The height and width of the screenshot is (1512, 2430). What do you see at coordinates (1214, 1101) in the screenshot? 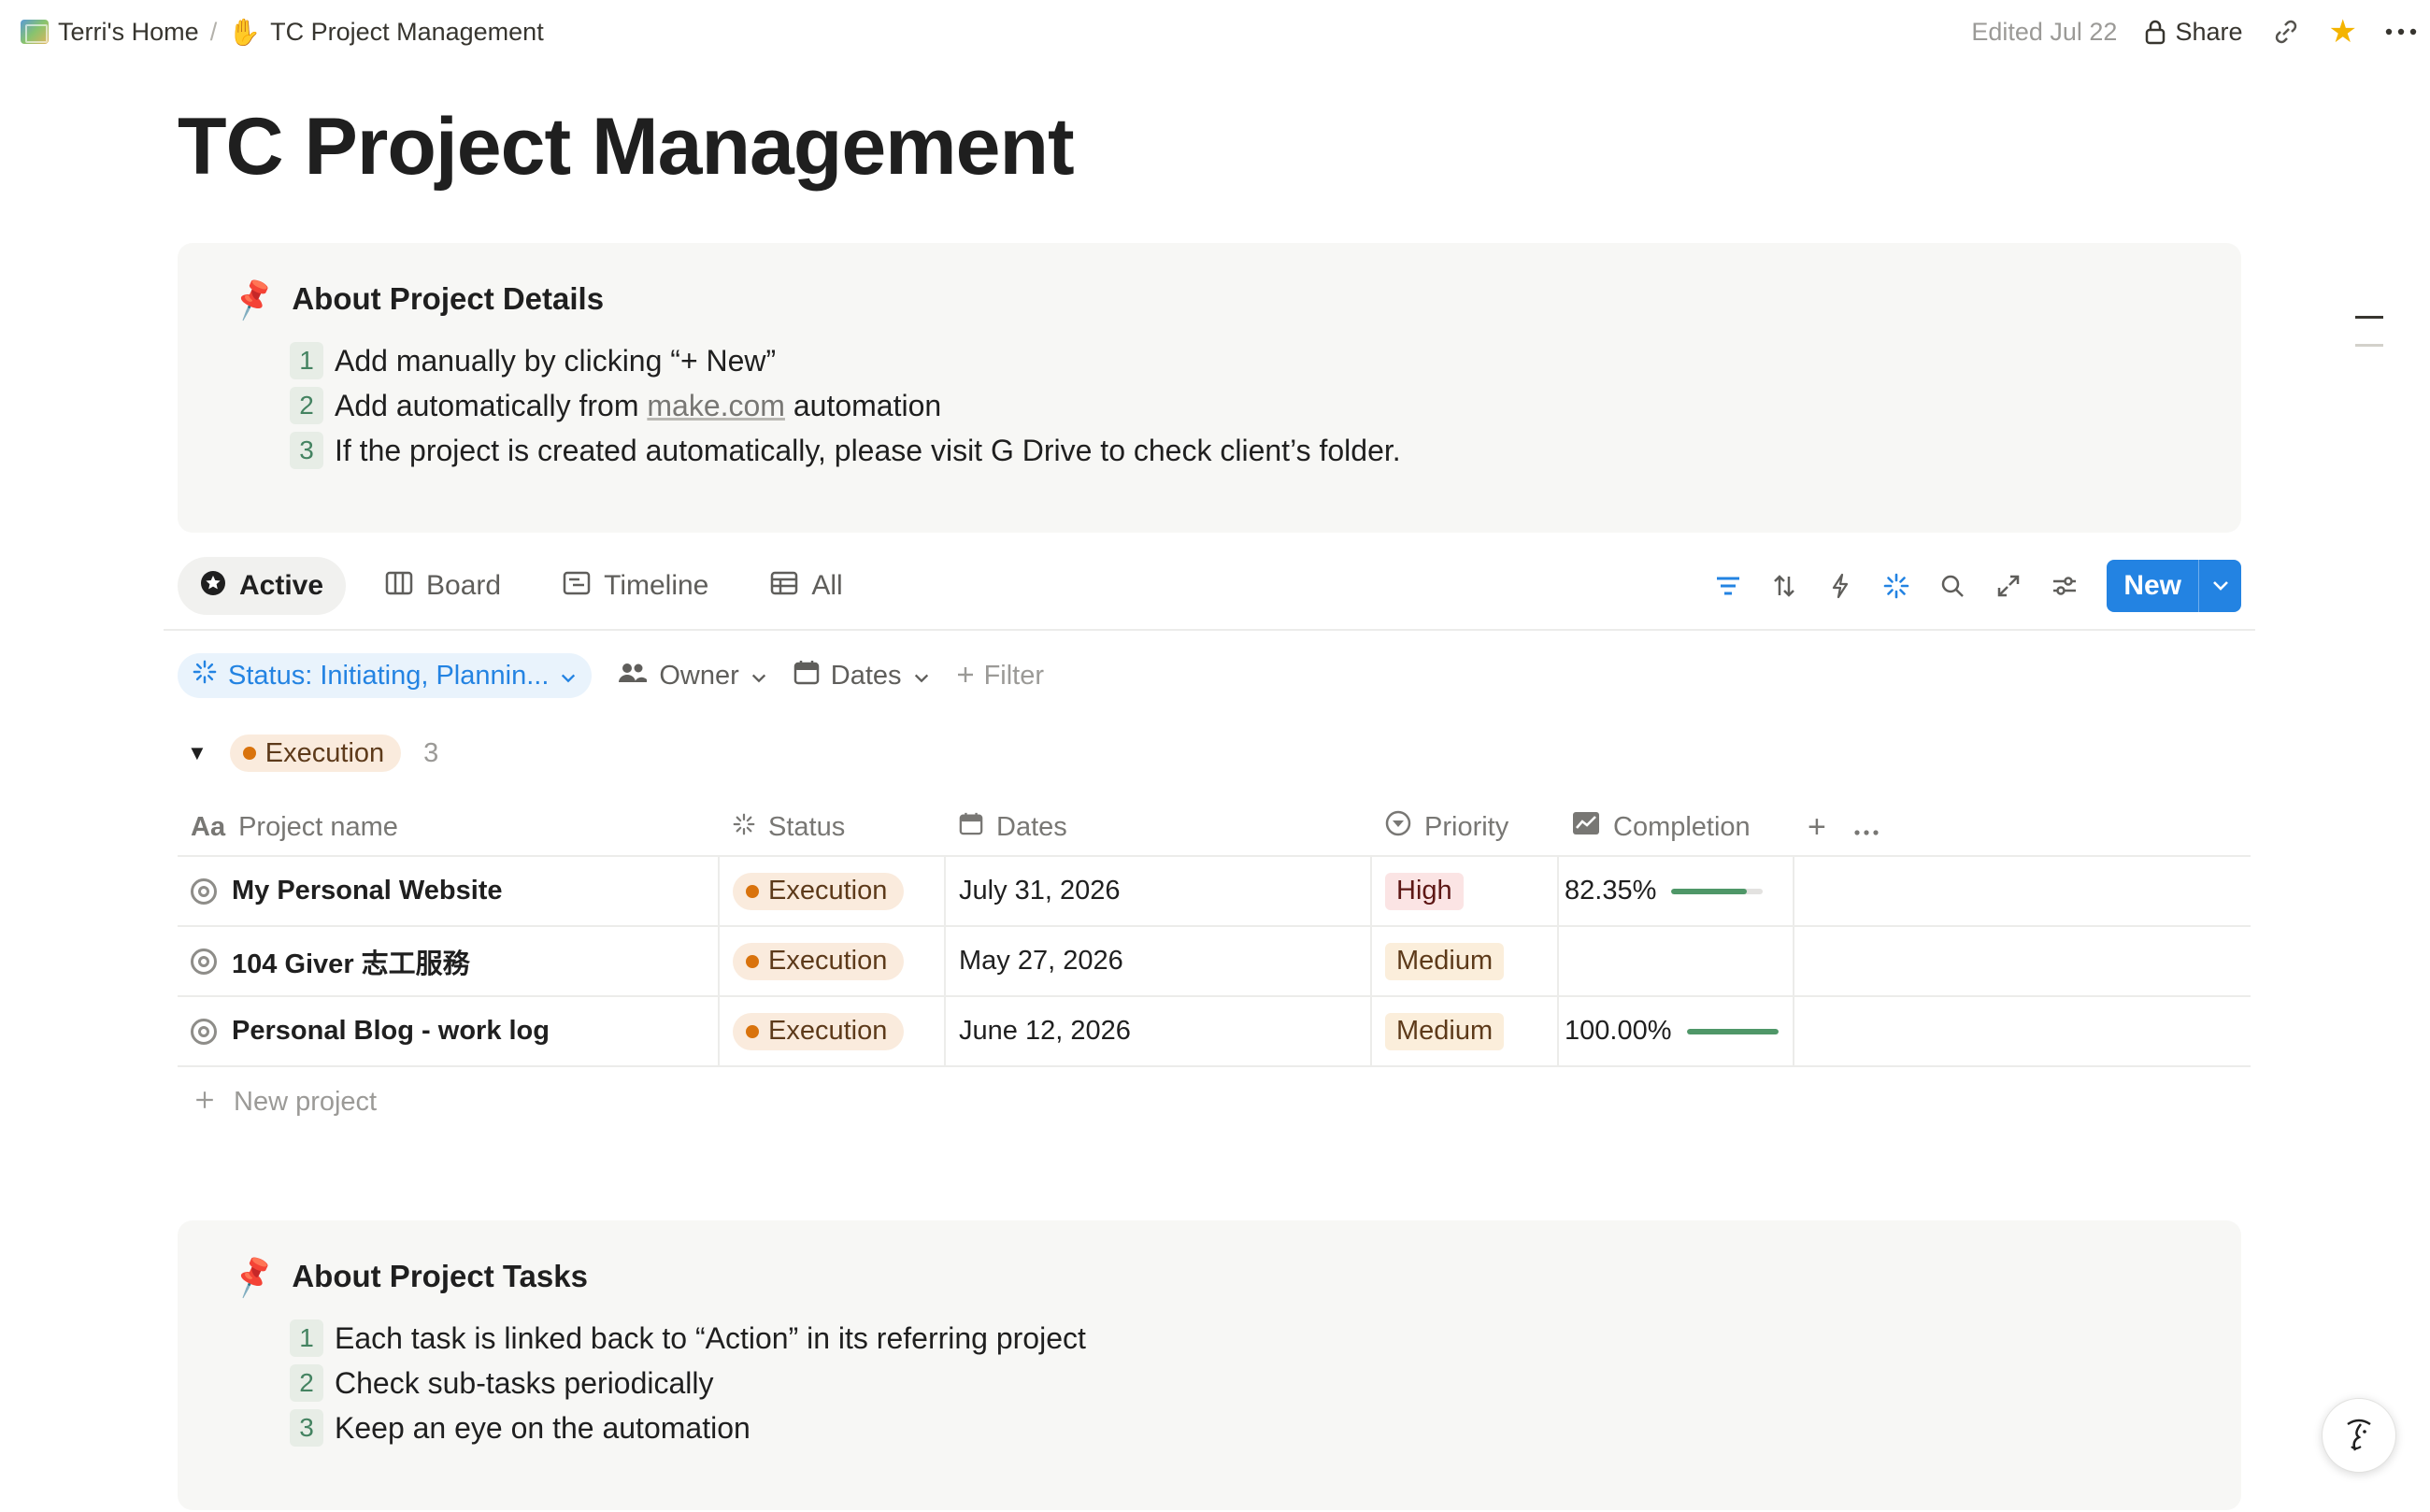
I see `new-project-row: New project` at bounding box center [1214, 1101].